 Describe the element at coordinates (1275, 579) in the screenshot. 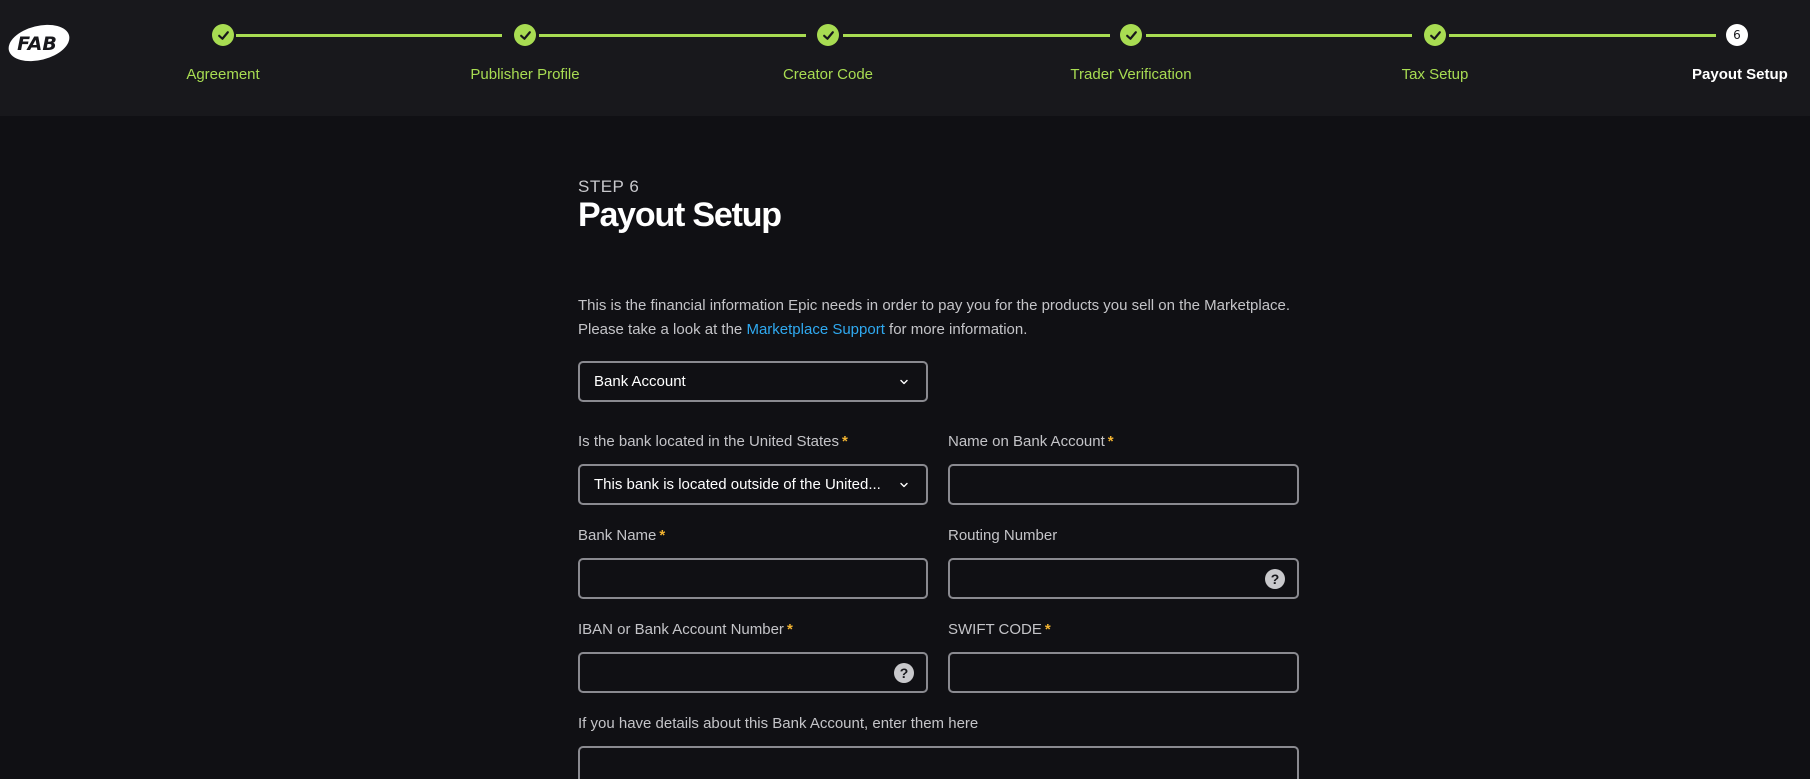

I see `routing-number-help-icon: ?` at that location.